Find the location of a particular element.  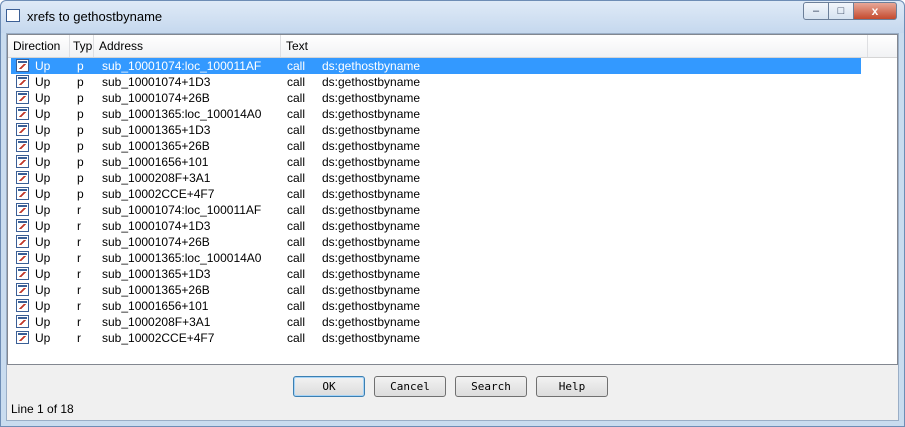

cancel-button-label: Cancel is located at coordinates (410, 386).